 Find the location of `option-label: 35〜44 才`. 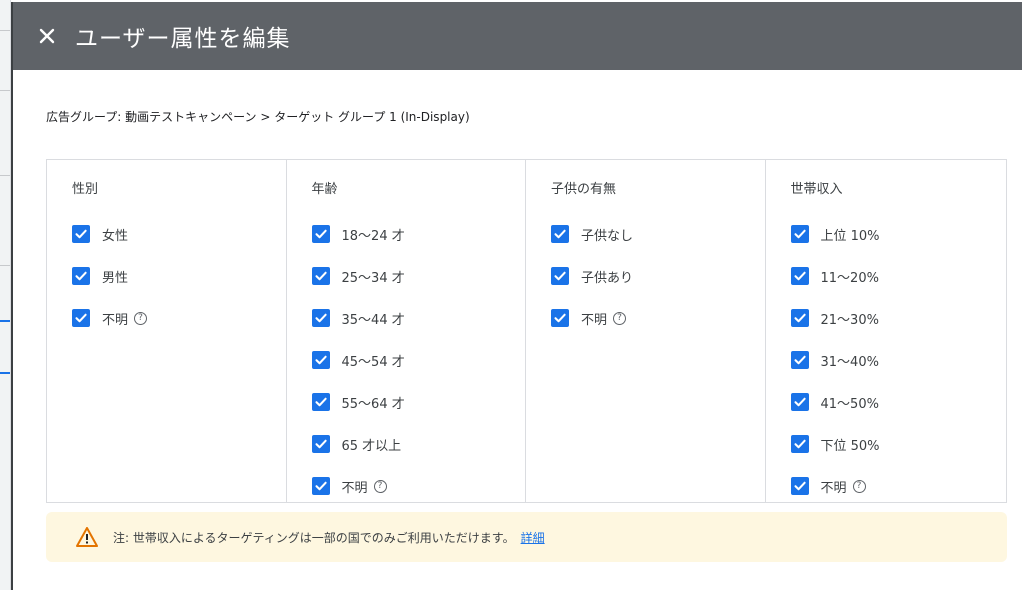

option-label: 35〜44 才 is located at coordinates (373, 320).